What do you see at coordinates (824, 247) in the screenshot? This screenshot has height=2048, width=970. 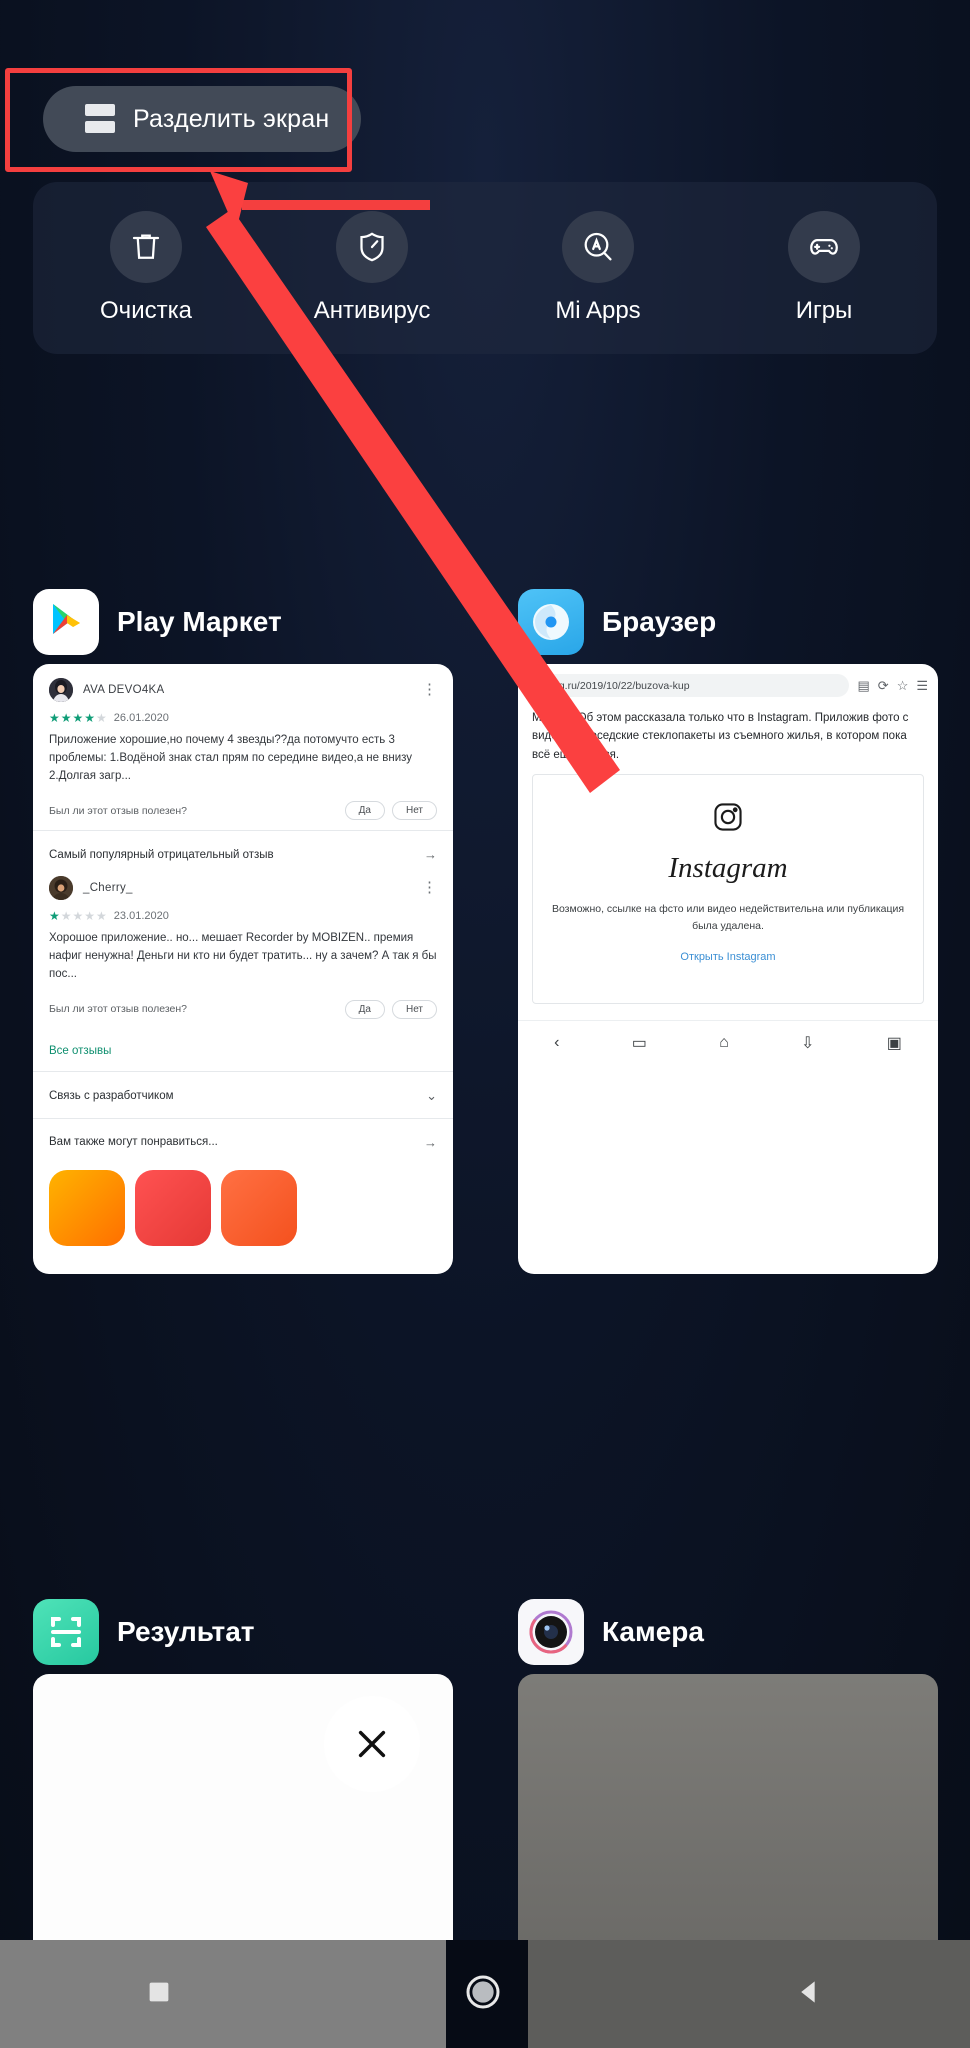 I see `gamepad-icon` at bounding box center [824, 247].